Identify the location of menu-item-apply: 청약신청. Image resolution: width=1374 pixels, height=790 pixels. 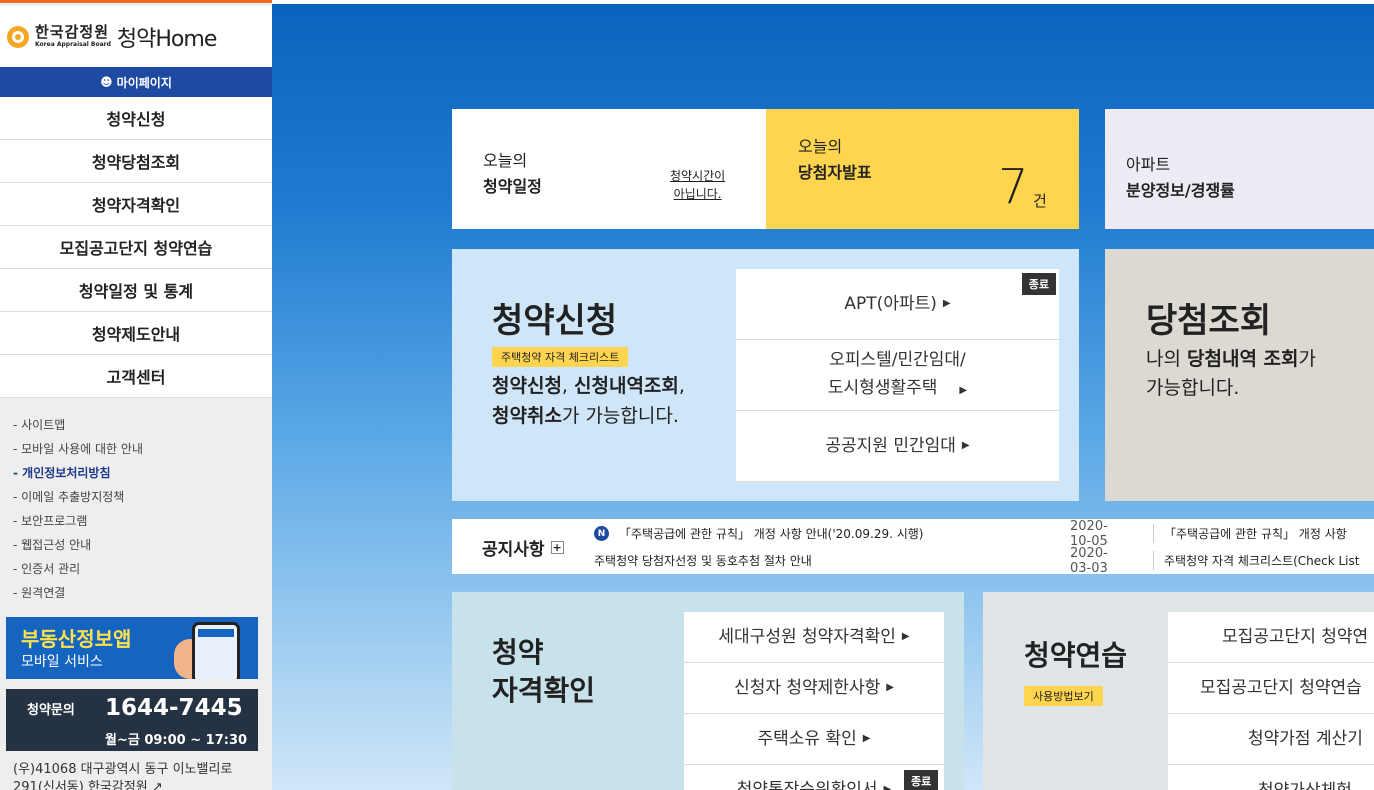
(136, 118).